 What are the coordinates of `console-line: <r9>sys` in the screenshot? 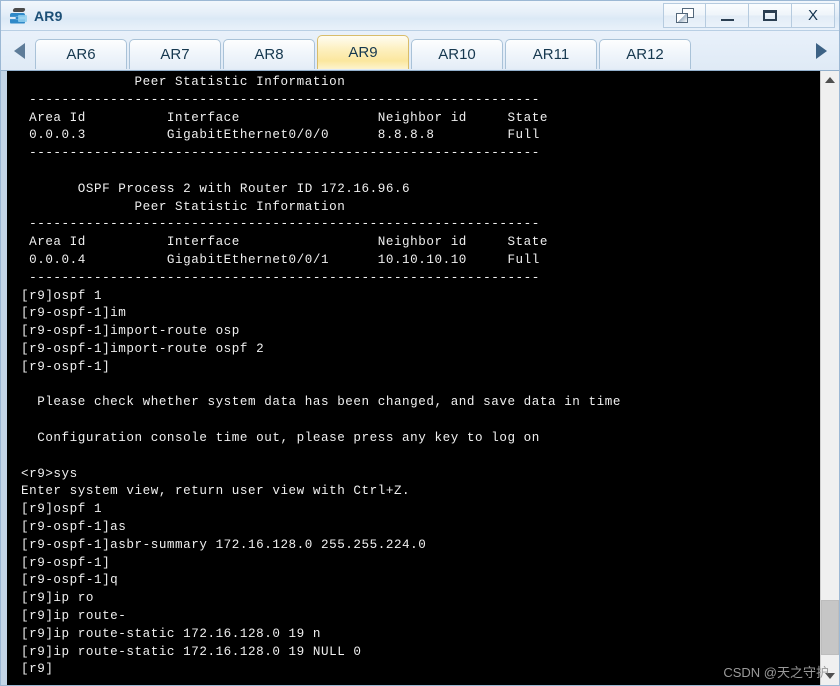 It's located at (49, 473).